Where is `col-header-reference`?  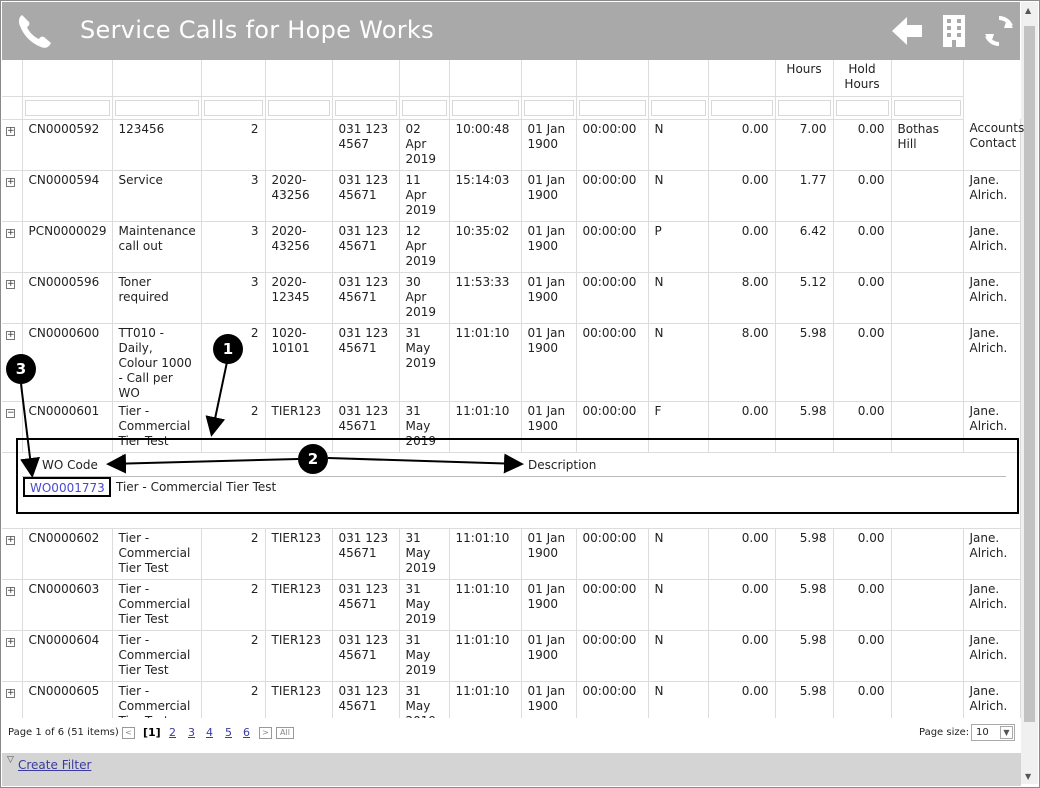
col-header-reference is located at coordinates (299, 78).